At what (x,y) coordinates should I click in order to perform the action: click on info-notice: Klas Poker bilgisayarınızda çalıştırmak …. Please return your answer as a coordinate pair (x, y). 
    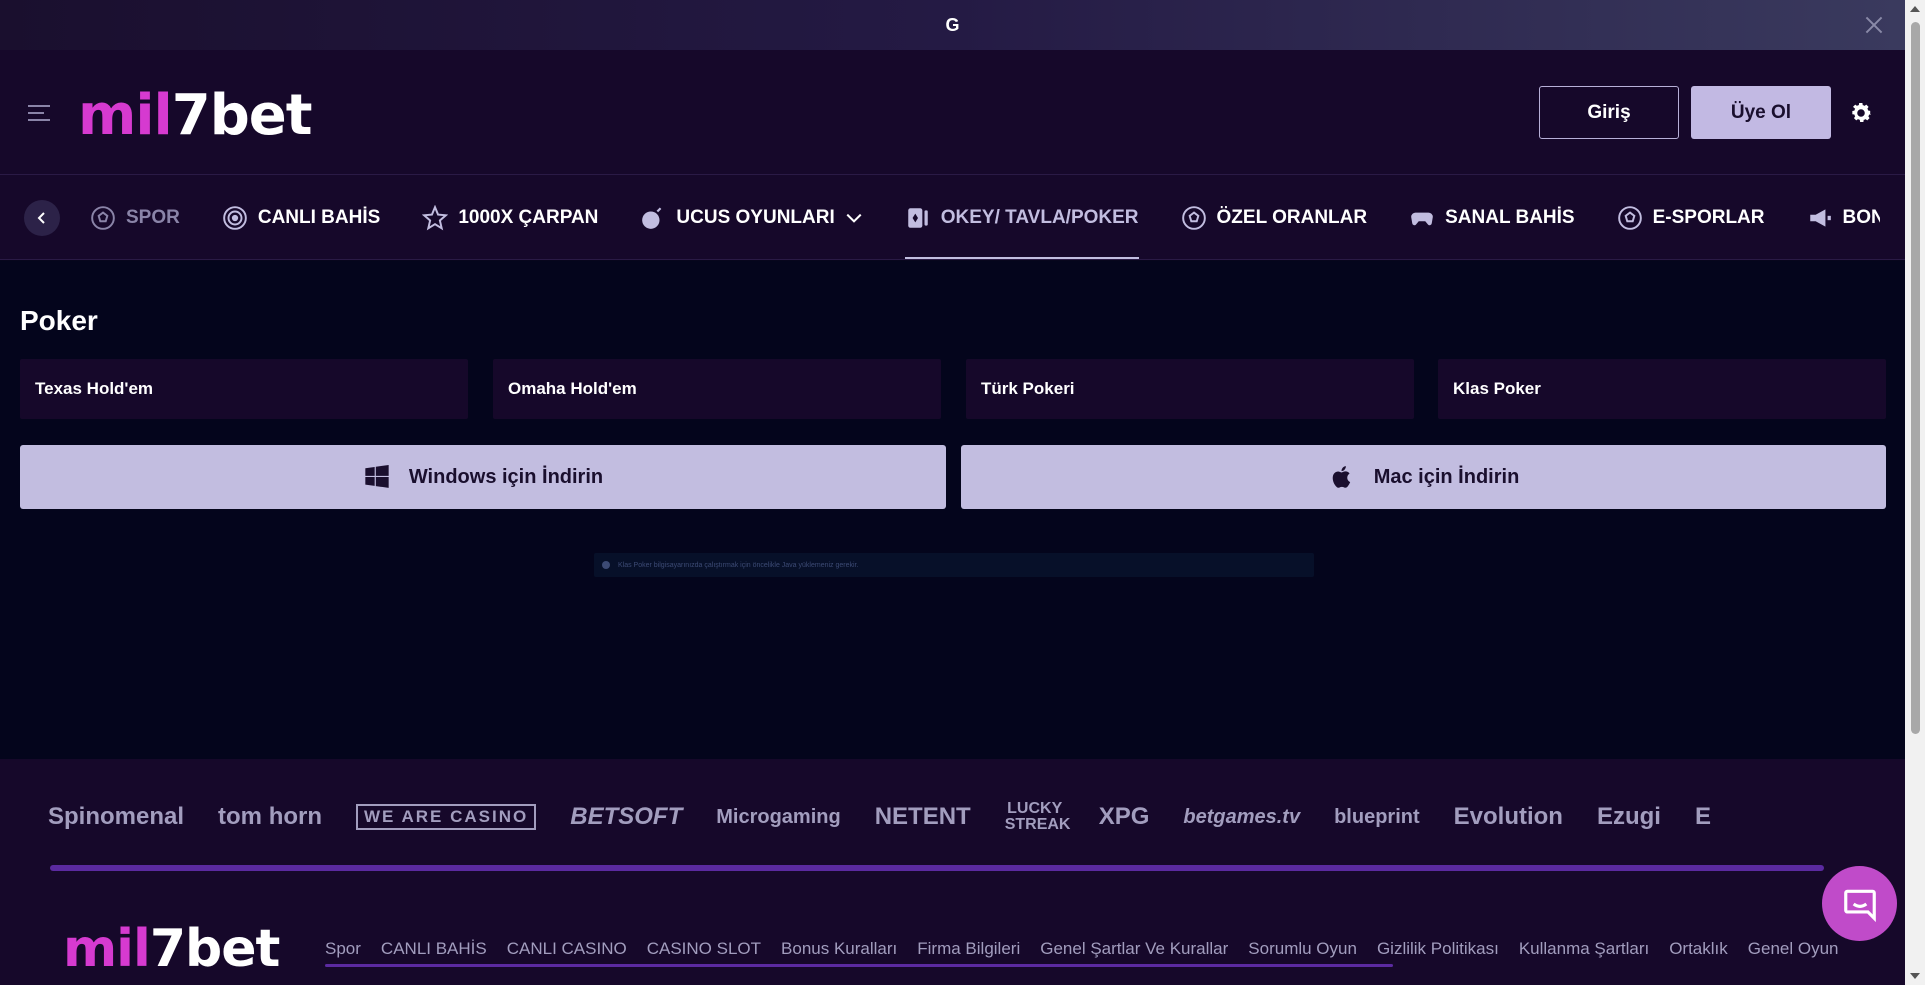
    Looking at the image, I should click on (954, 565).